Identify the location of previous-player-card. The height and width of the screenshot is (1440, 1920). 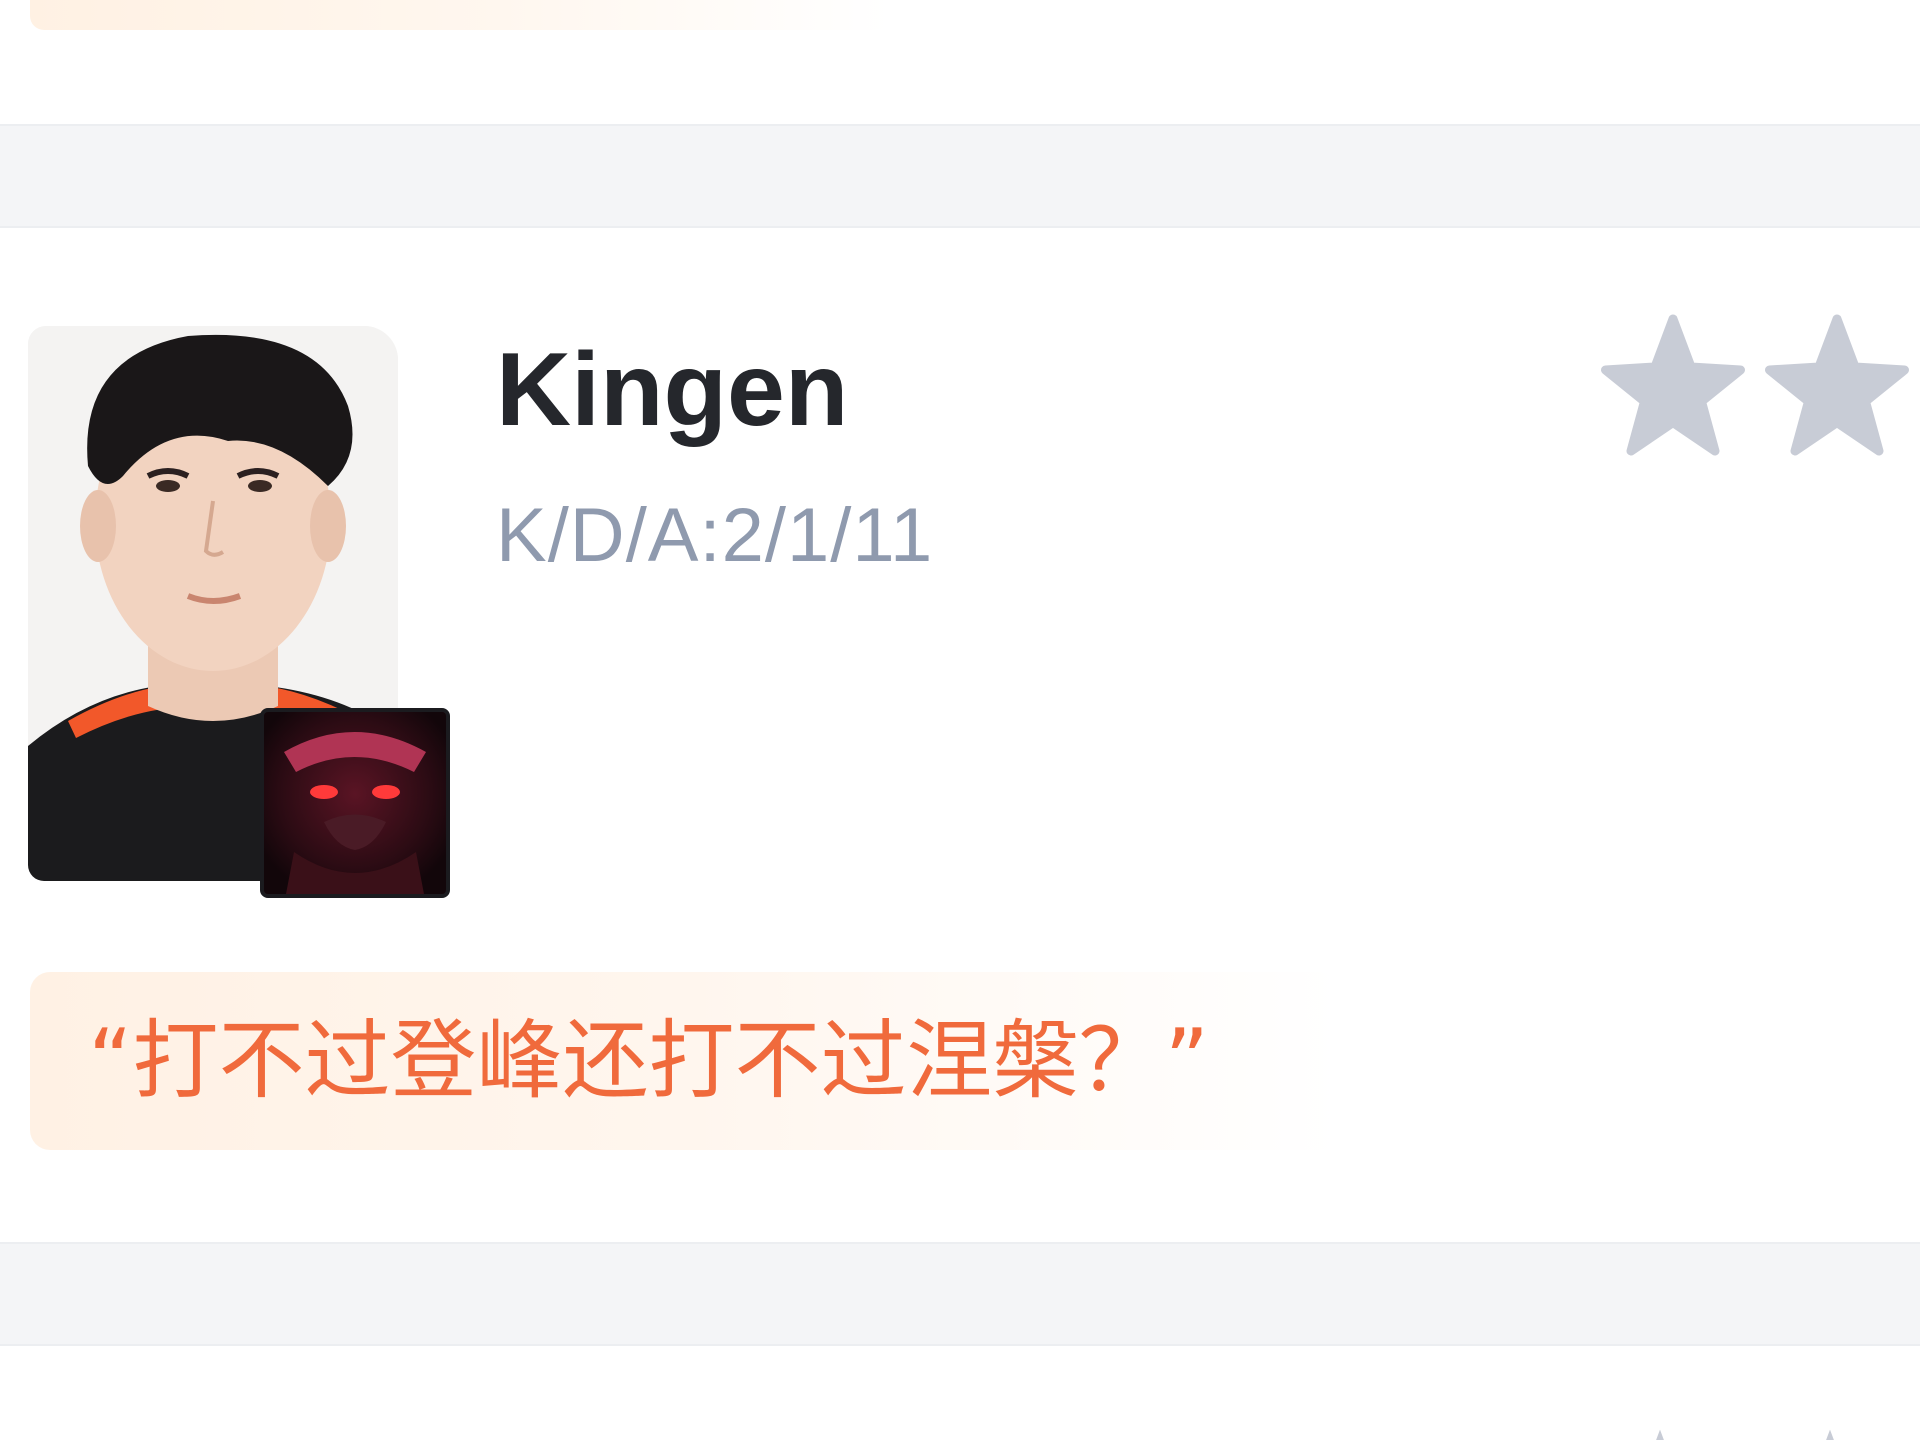
(960, 62).